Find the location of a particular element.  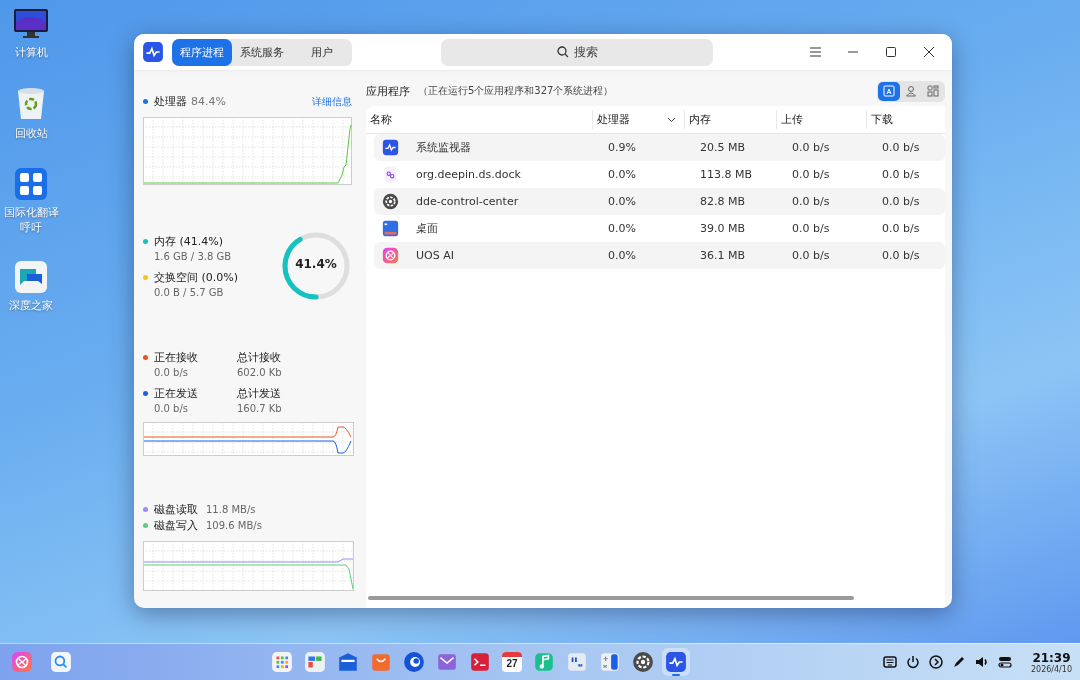

tab: 系统服务 is located at coordinates (262, 52).